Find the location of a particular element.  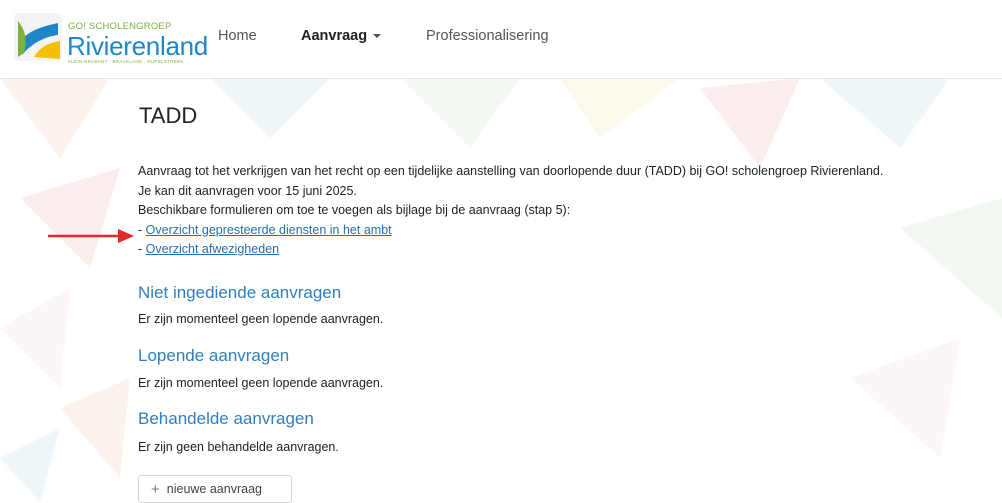

section-title-behandeld: Behandelde aanvragen is located at coordinates (226, 418).